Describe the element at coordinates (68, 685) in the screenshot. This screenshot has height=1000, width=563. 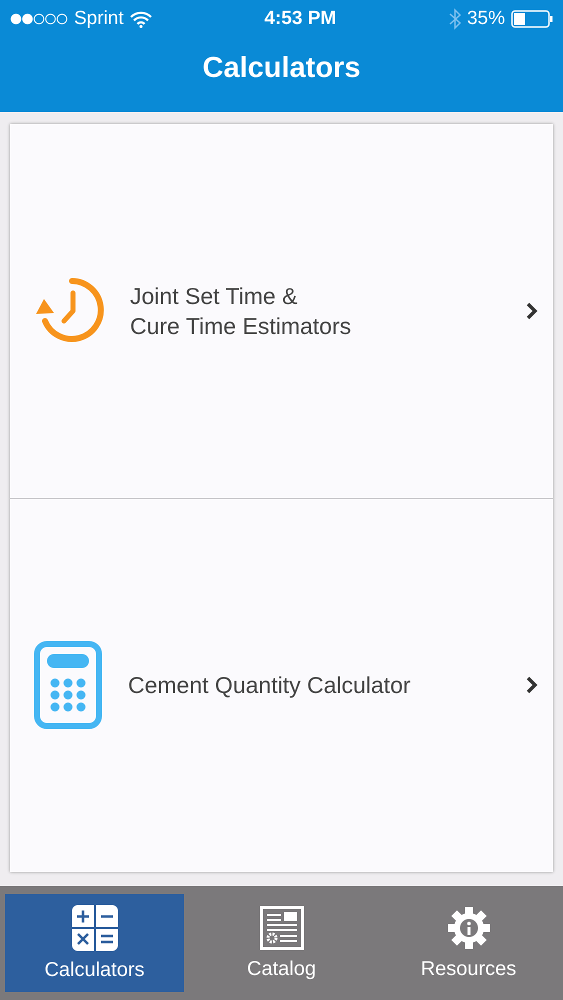
I see `calculator-icon` at that location.